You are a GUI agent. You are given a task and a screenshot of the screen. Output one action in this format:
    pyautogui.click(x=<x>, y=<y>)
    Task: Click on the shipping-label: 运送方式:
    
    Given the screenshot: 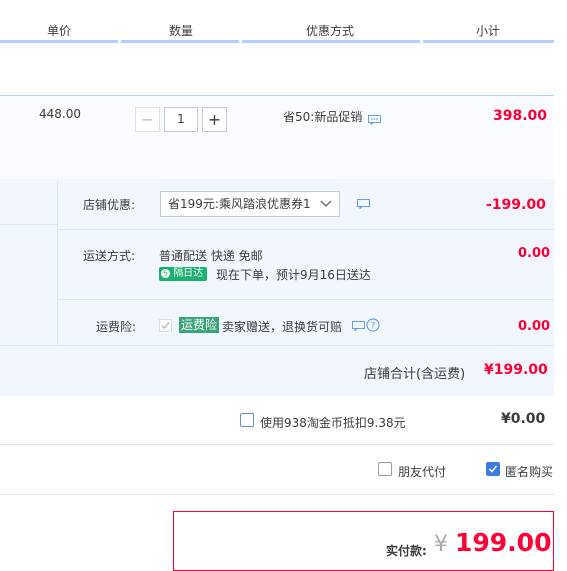 What is the action you would take?
    pyautogui.click(x=109, y=256)
    